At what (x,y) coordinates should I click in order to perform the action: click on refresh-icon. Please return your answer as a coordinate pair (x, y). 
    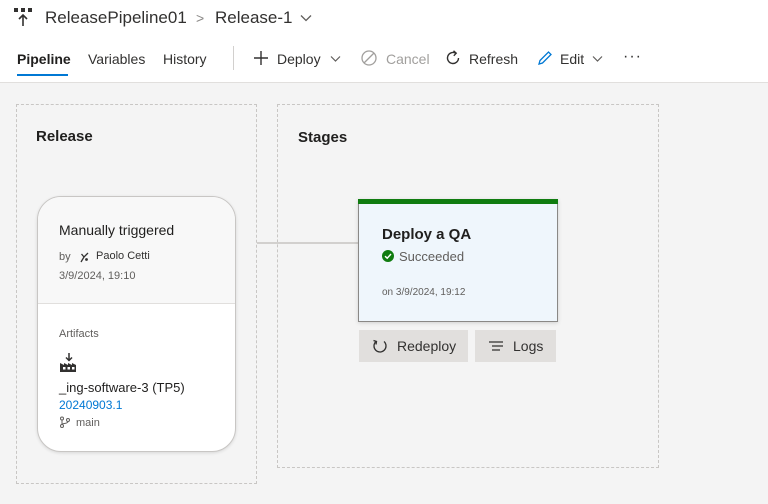
    Looking at the image, I should click on (453, 57).